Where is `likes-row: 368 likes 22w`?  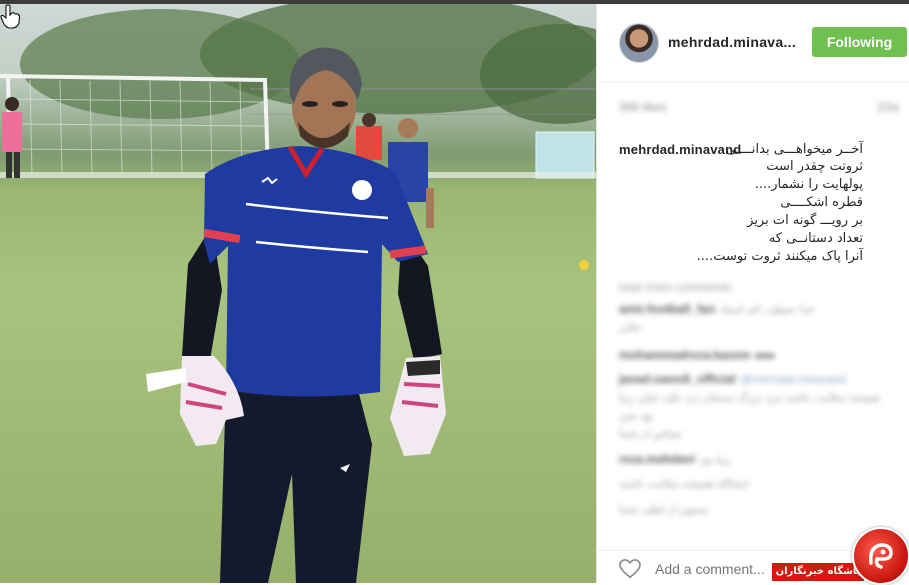
likes-row: 368 likes 22w is located at coordinates (759, 108).